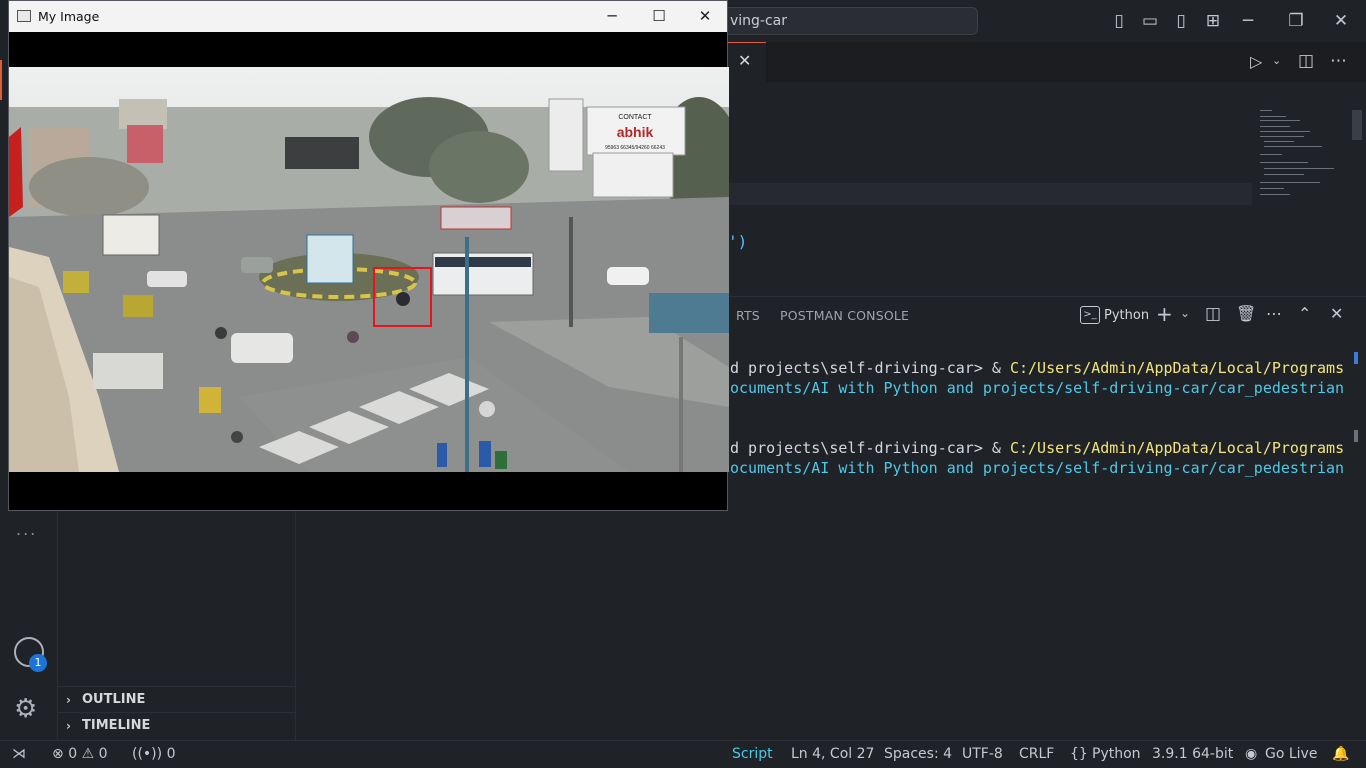 The height and width of the screenshot is (768, 1366). I want to click on restore-icon: ❐, so click(1296, 21).